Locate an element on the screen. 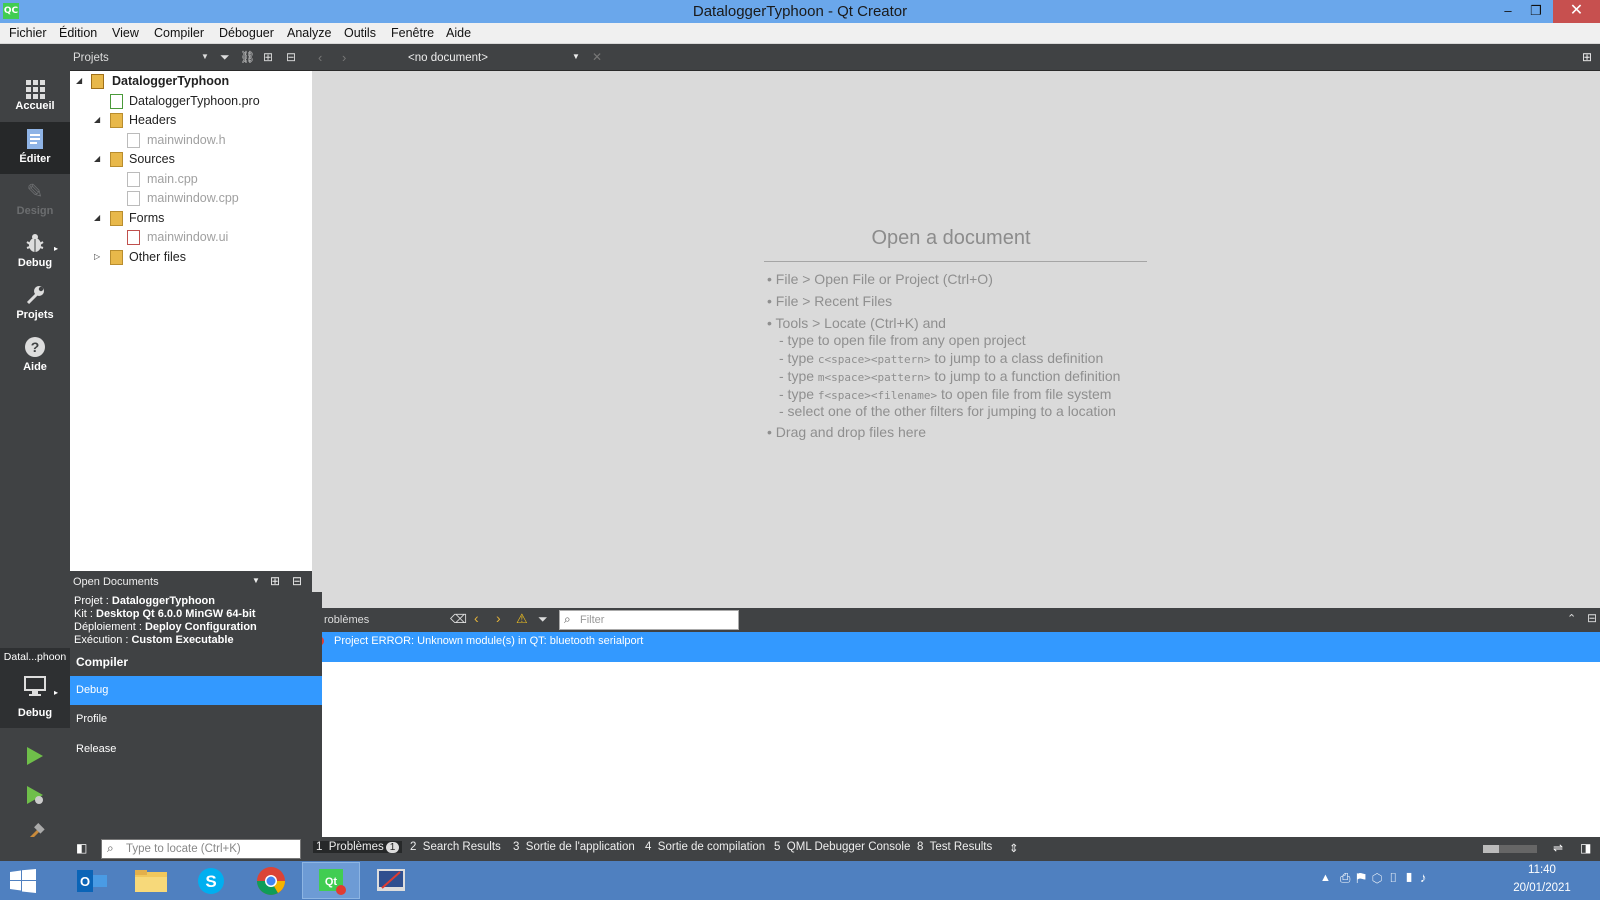  mode-design: ✎ Design is located at coordinates (35, 200).